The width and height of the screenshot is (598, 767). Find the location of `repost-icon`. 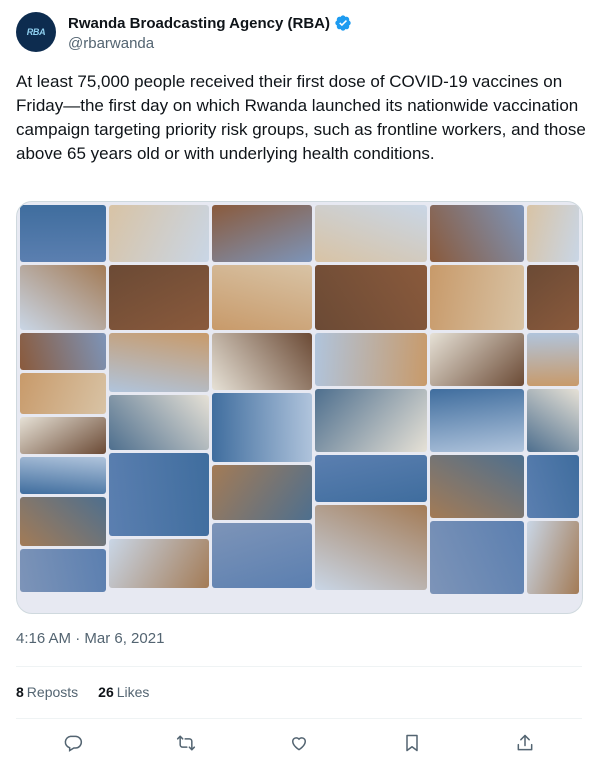

repost-icon is located at coordinates (186, 743).